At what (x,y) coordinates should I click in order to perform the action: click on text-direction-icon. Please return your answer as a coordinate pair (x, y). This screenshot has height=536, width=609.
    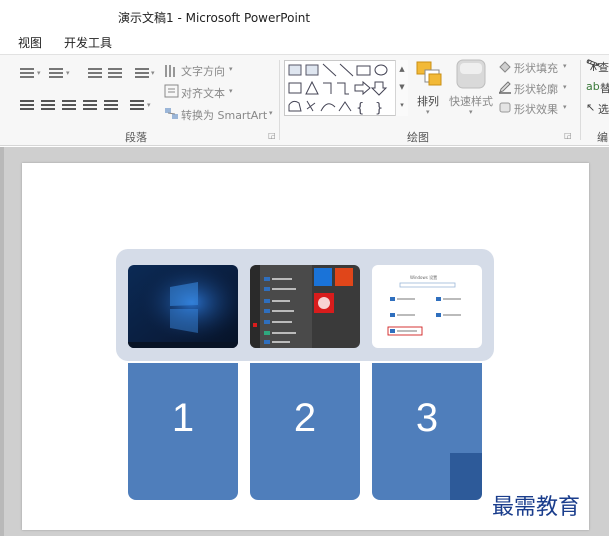
    Looking at the image, I should click on (171, 71).